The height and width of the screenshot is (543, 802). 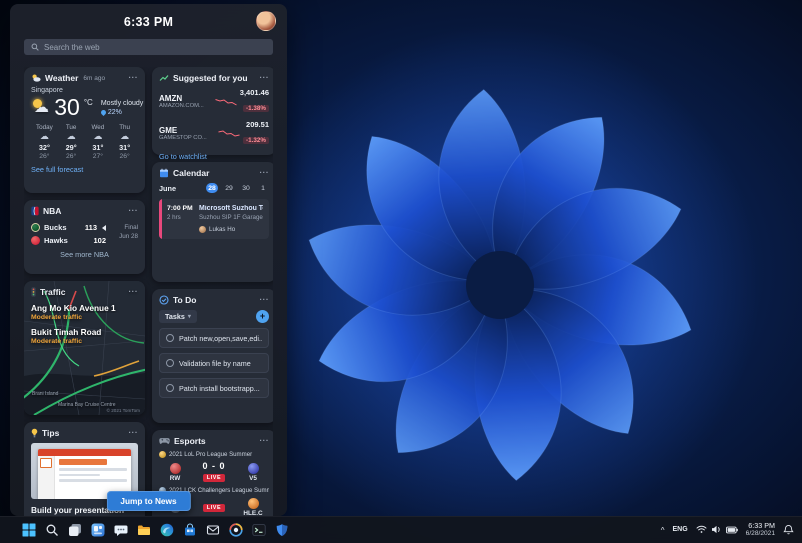 I want to click on calendar-day: 1, so click(x=263, y=188).